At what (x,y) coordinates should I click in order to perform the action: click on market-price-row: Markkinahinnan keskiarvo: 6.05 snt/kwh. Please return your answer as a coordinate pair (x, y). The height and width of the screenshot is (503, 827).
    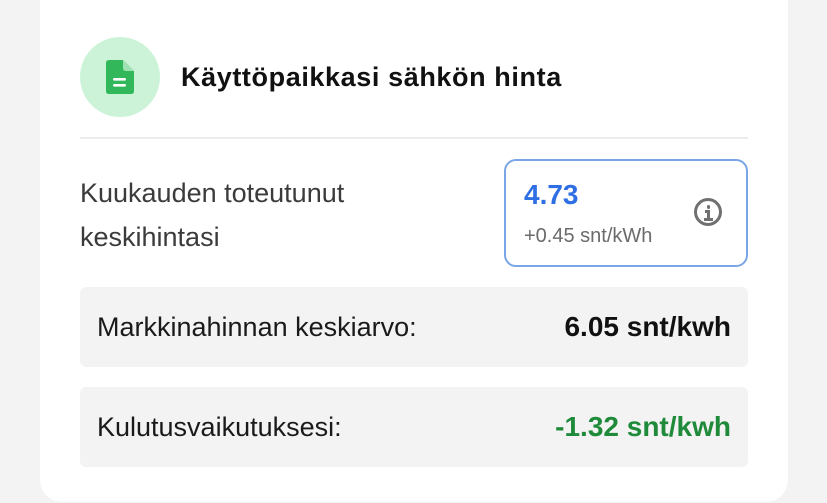
    Looking at the image, I should click on (414, 327).